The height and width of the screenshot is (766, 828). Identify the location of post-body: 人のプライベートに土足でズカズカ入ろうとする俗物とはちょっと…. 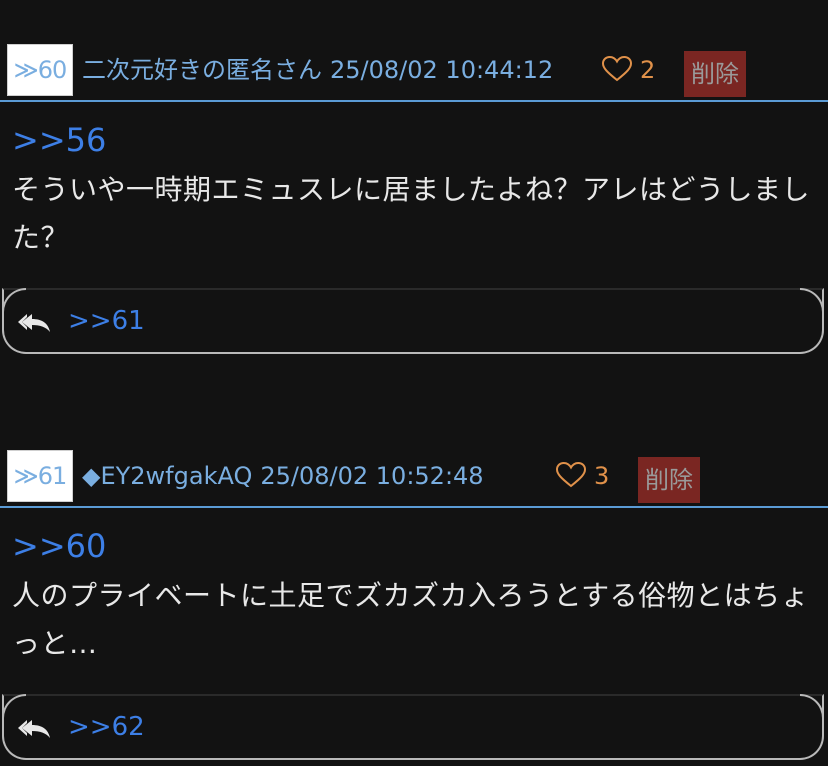
(411, 619).